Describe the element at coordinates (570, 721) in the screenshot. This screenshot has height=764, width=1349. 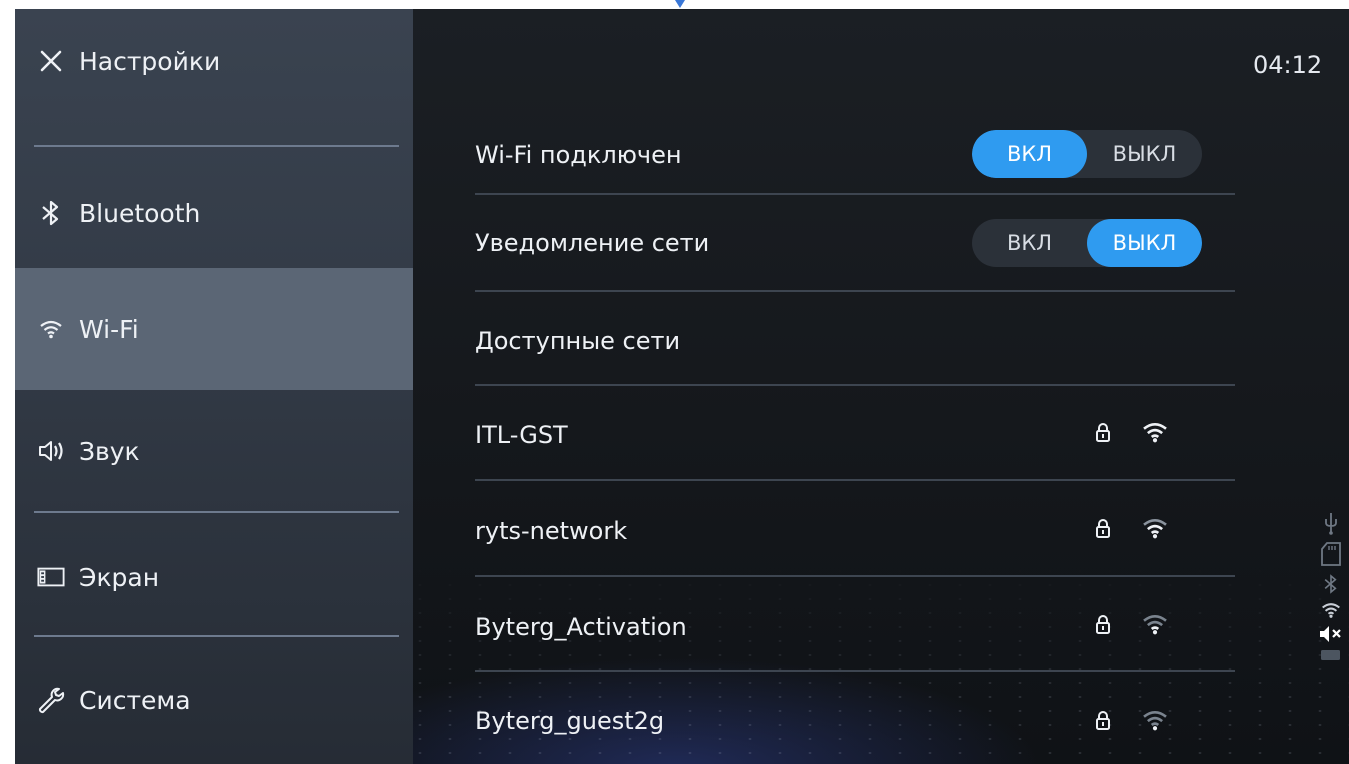
I see `network-ssid: Byterg_guest2g` at that location.